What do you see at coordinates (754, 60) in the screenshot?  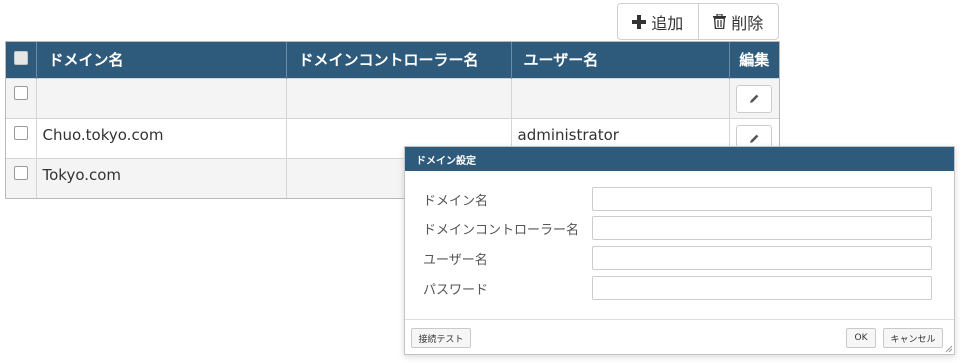 I see `column-header-edit: 編集` at bounding box center [754, 60].